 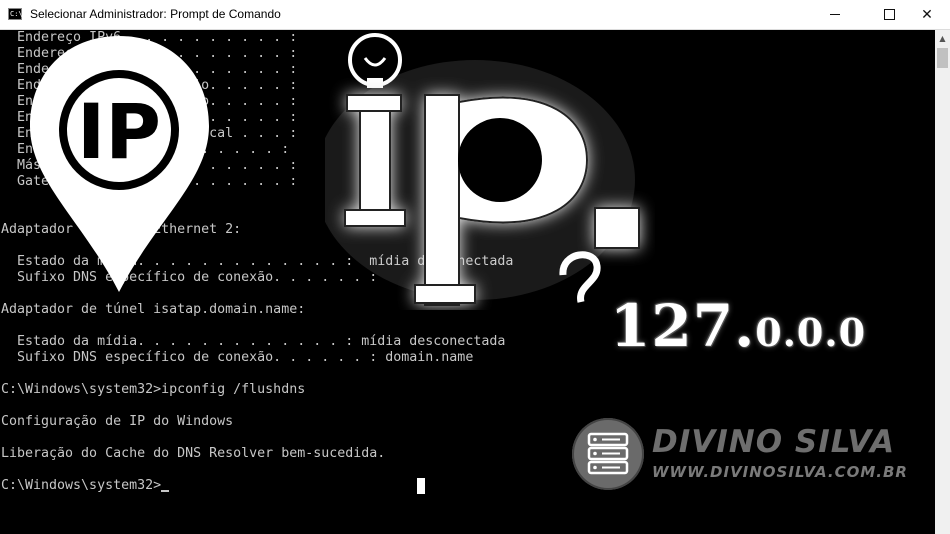 What do you see at coordinates (683, 326) in the screenshot?
I see `ip-number-main: 127.` at bounding box center [683, 326].